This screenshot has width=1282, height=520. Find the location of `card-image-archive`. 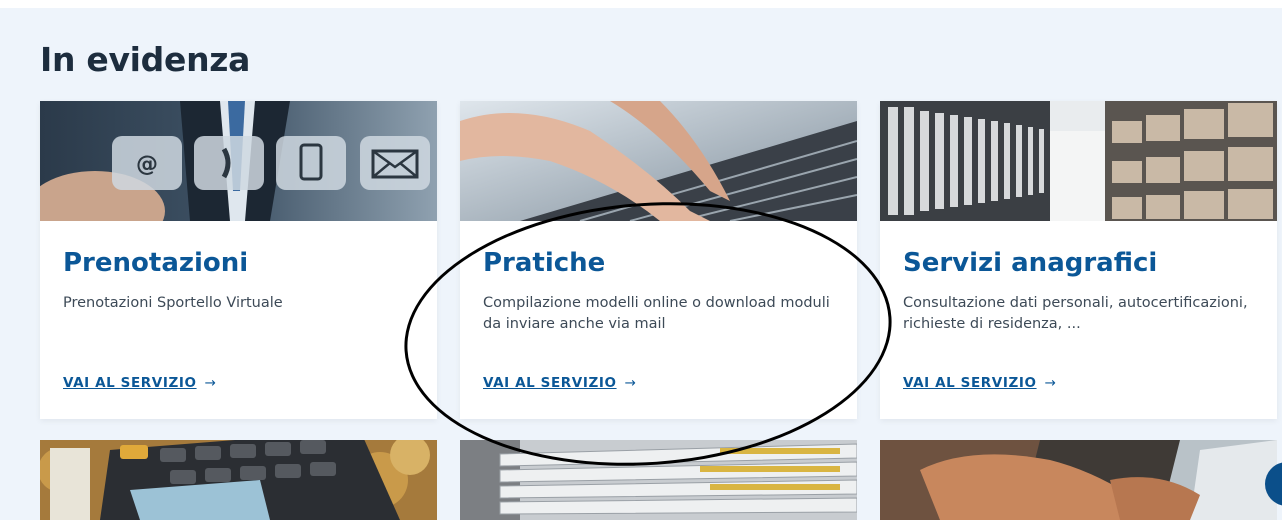

card-image-archive is located at coordinates (1078, 161).